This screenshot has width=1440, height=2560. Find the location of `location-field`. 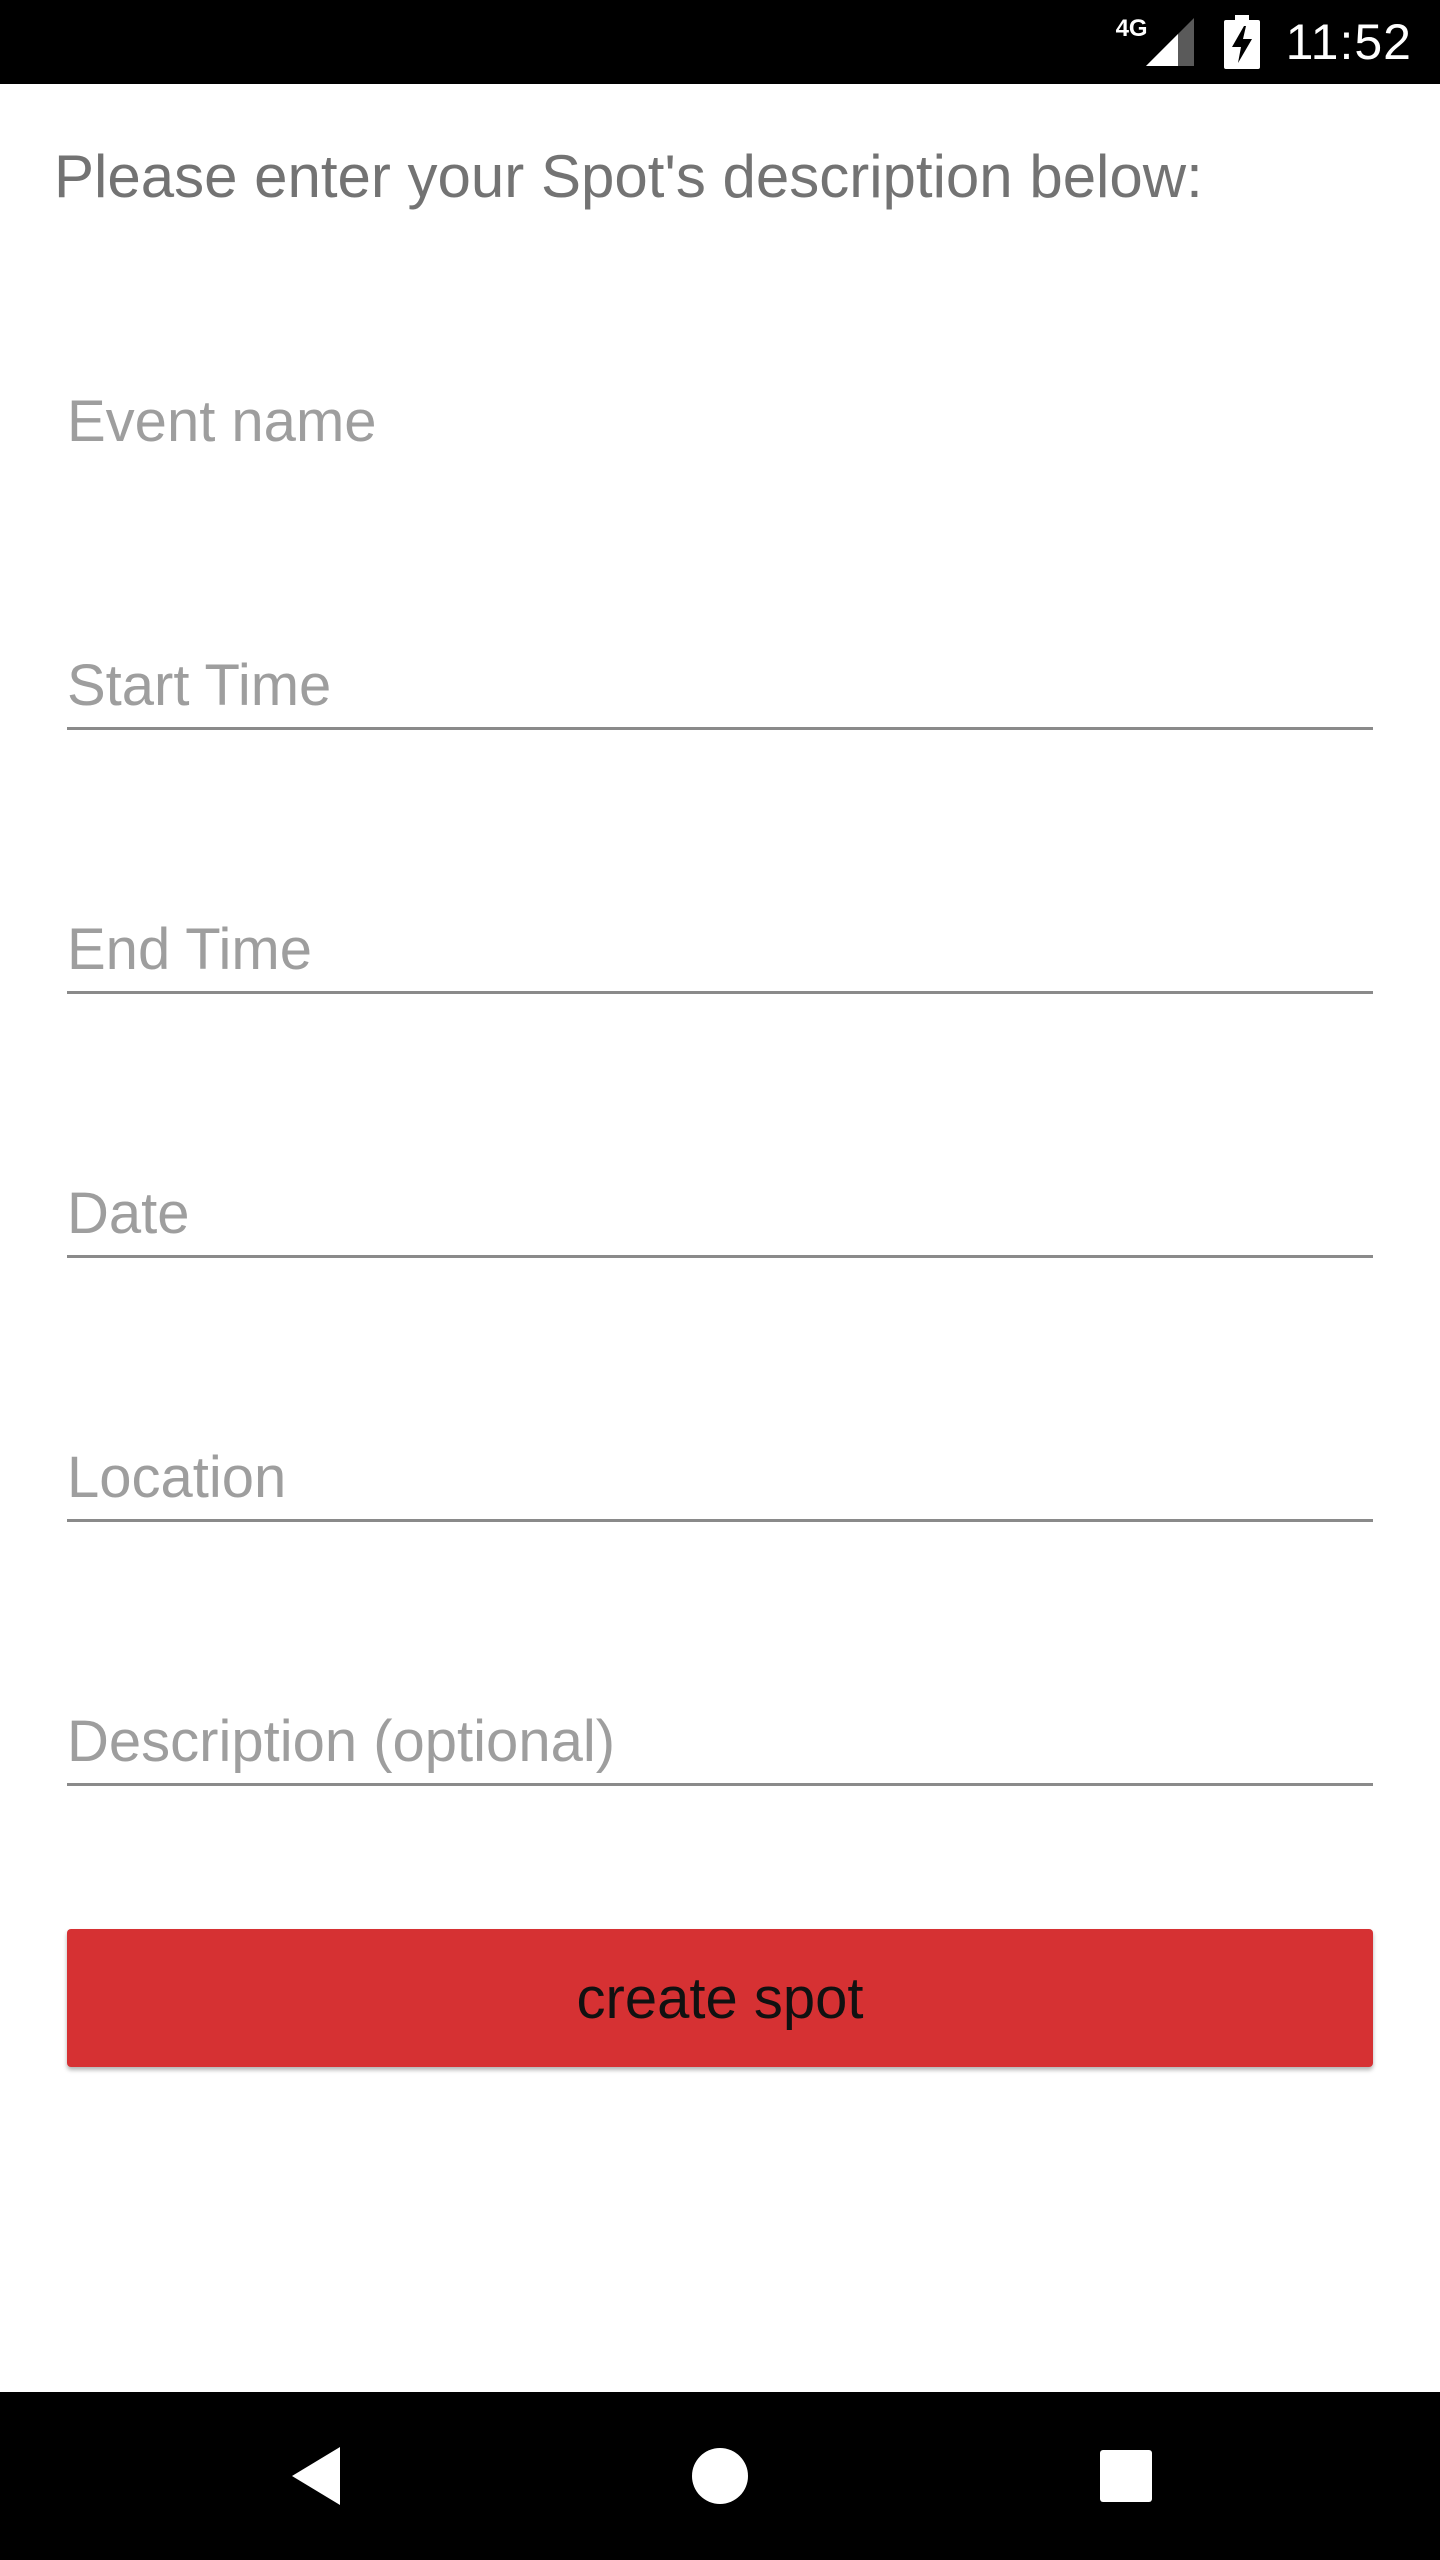

location-field is located at coordinates (720, 1467).